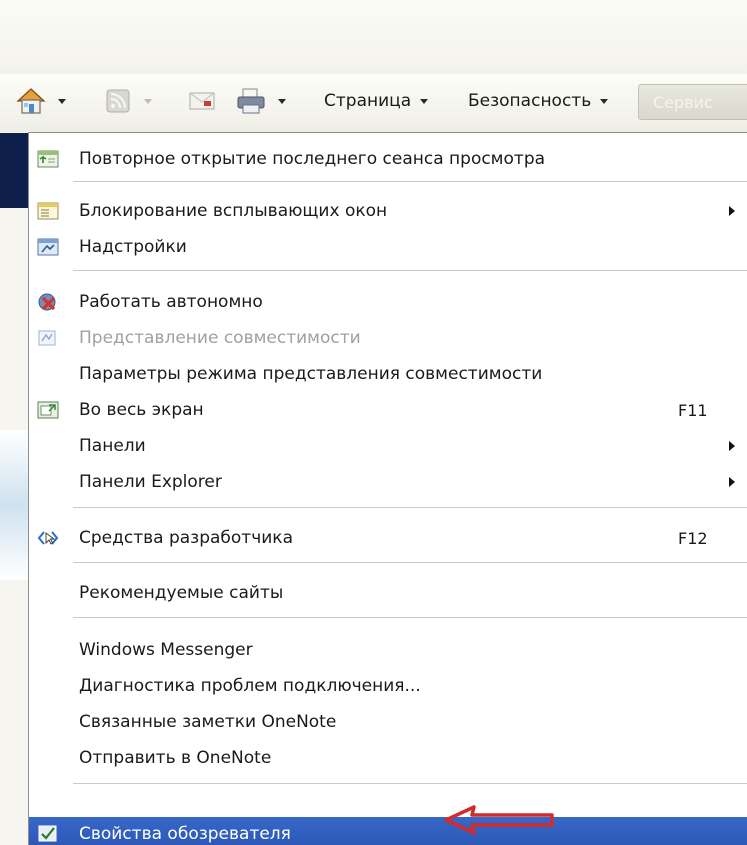  What do you see at coordinates (48, 538) in the screenshot?
I see `developer-tools-icon` at bounding box center [48, 538].